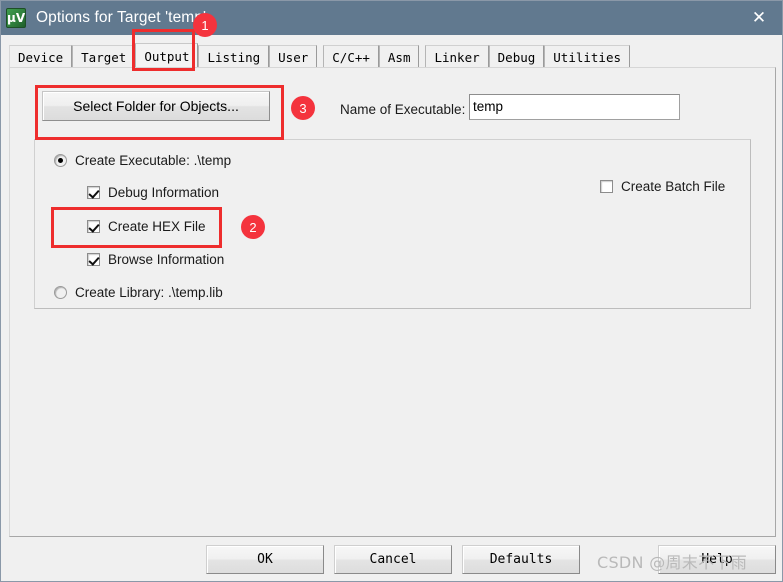 This screenshot has height=582, width=783. What do you see at coordinates (153, 160) in the screenshot?
I see `create-executable-label: Create Executable: .\temp` at bounding box center [153, 160].